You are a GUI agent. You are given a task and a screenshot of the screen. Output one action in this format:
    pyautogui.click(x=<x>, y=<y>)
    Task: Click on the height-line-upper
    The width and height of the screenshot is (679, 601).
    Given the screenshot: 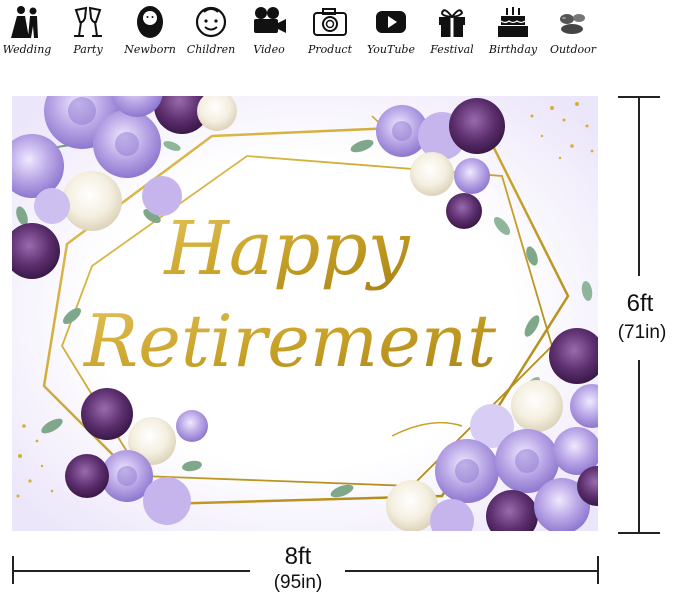 What is the action you would take?
    pyautogui.click(x=639, y=186)
    